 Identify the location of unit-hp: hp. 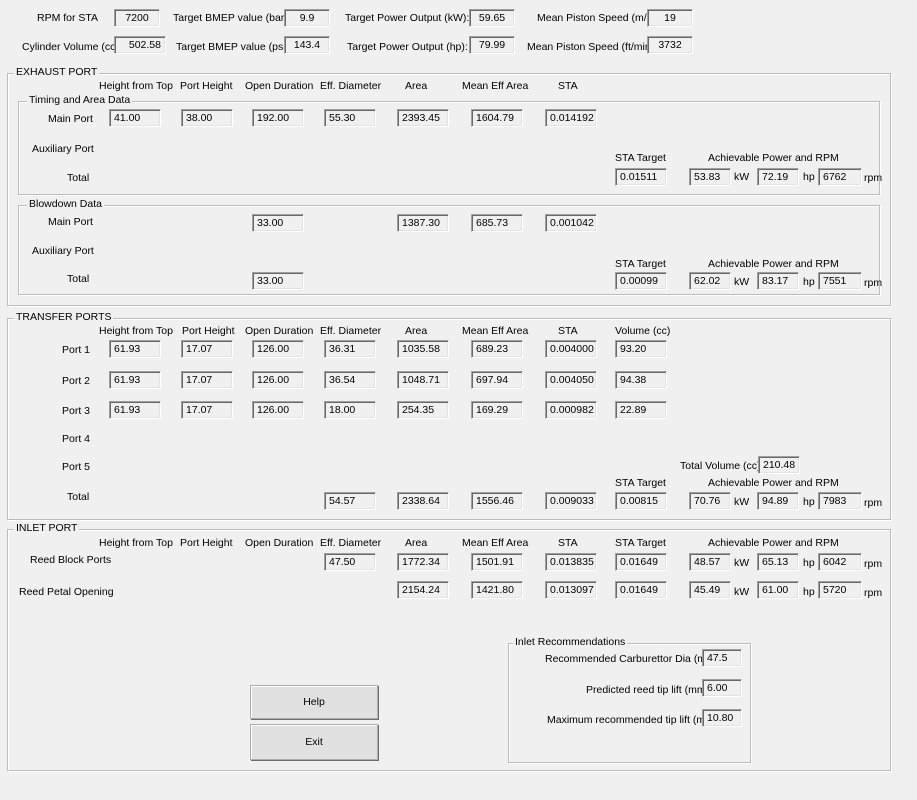
(809, 177).